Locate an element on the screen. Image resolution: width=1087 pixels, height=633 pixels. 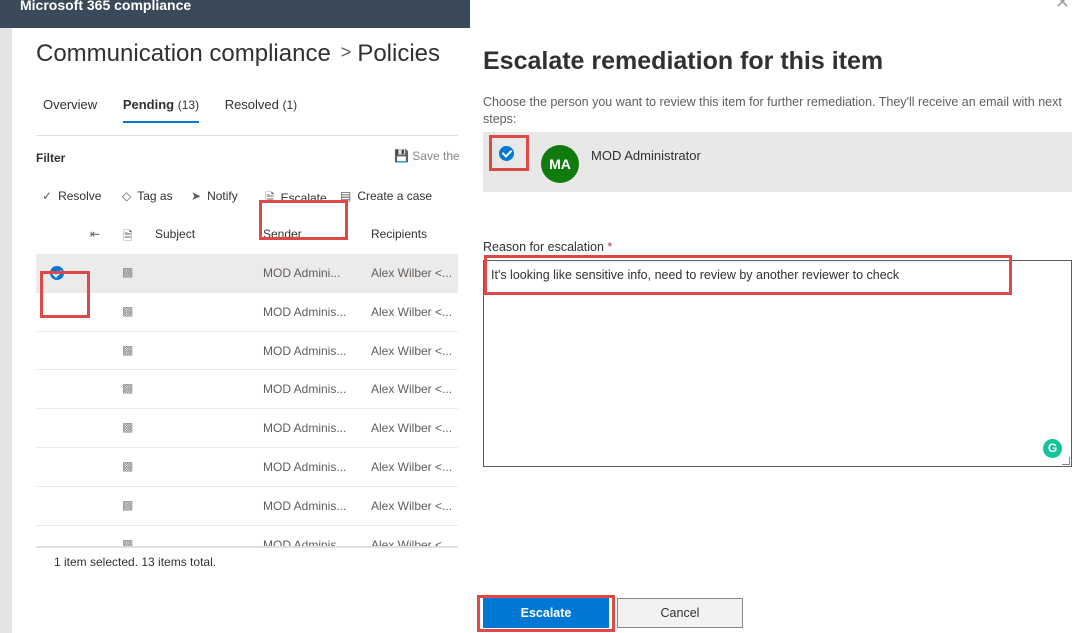
grammarly-icon: G is located at coordinates (1052, 448).